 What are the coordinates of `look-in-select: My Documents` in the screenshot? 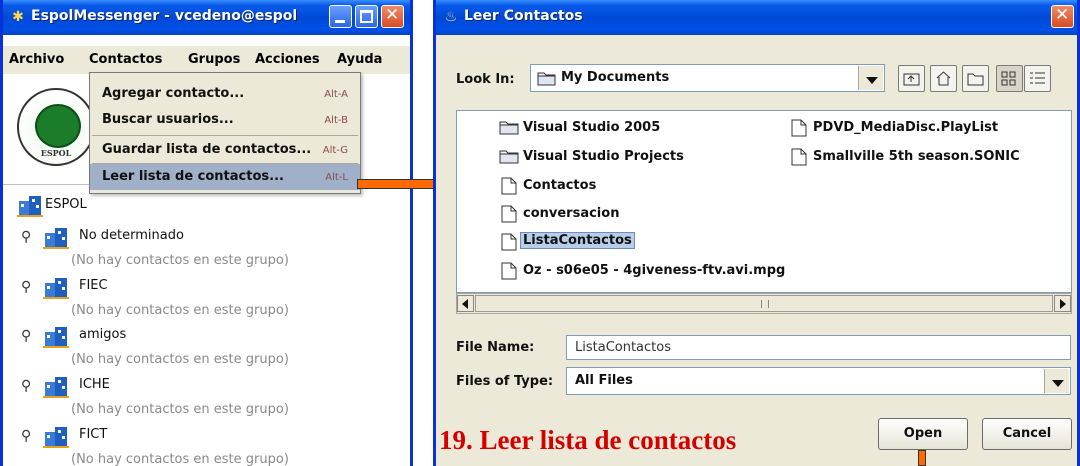 It's located at (707, 78).